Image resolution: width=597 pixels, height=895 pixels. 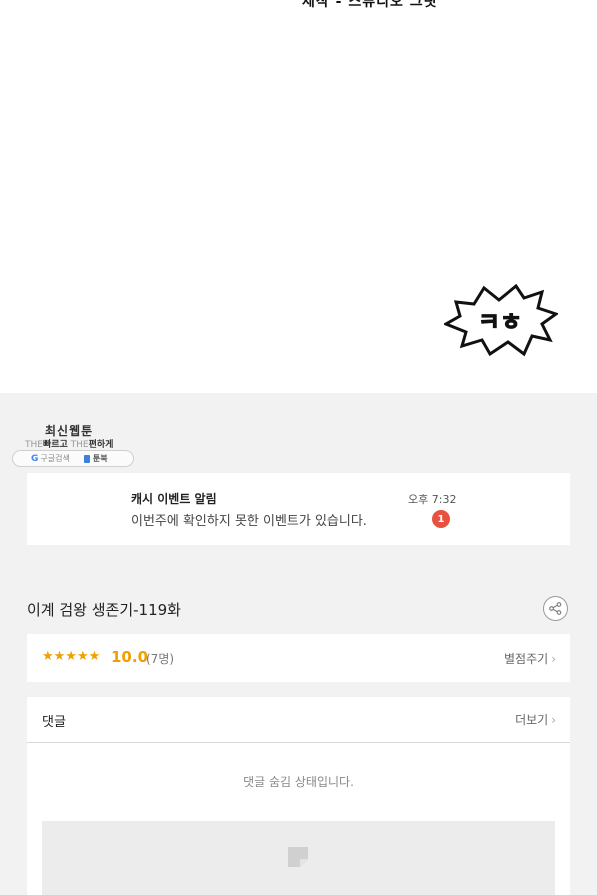 What do you see at coordinates (55, 458) in the screenshot?
I see `google-search-label: 구글검색` at bounding box center [55, 458].